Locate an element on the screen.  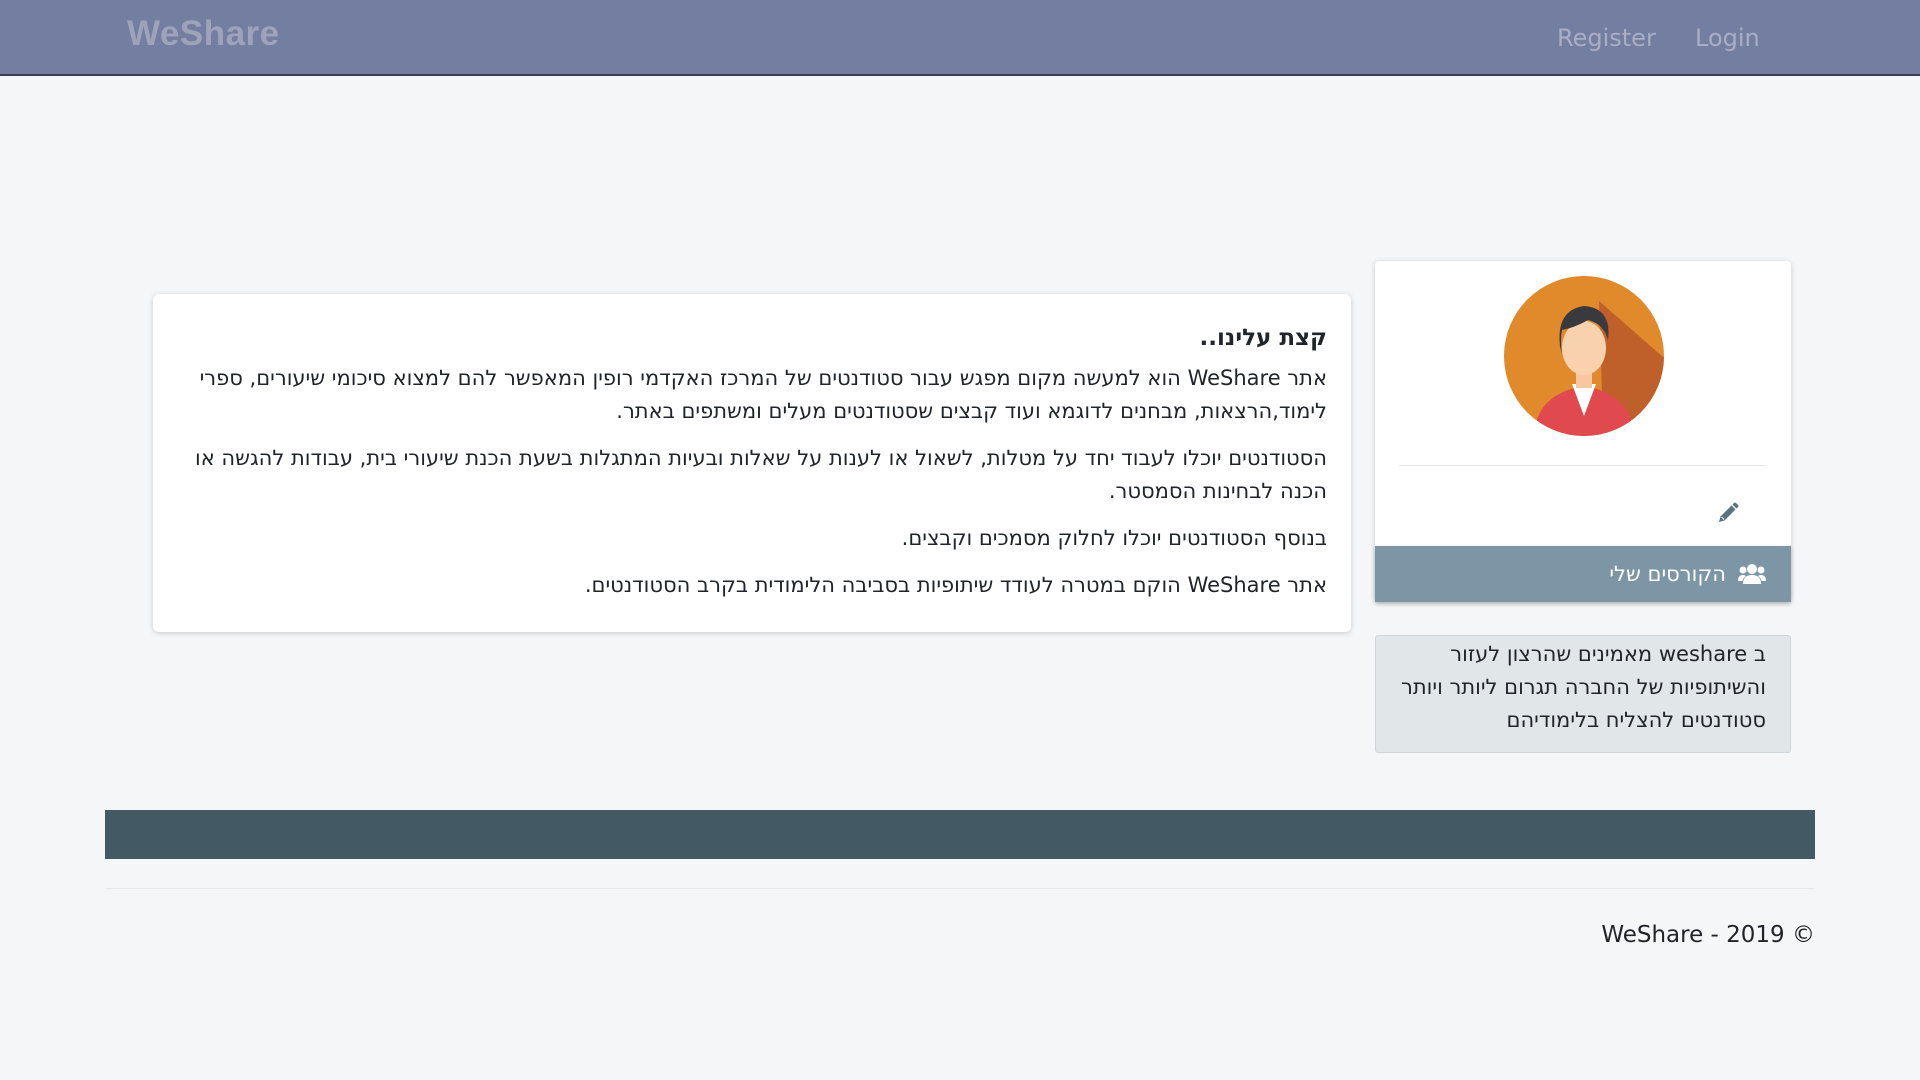
my-courses-label: הקורסים שלי is located at coordinates (1667, 574).